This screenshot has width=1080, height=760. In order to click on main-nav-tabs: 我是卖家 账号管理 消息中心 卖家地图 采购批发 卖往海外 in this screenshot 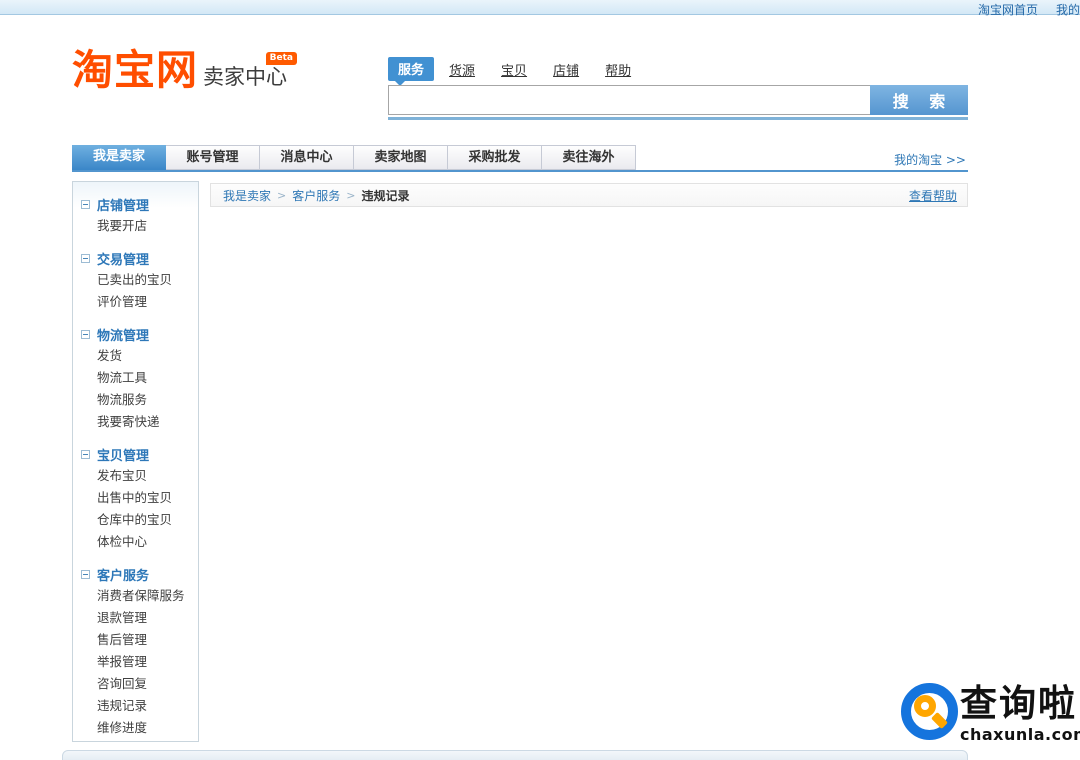, I will do `click(520, 157)`.